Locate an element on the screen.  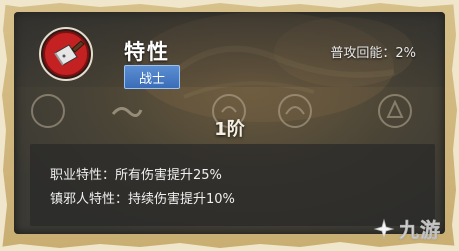
jiuyou-watermark: 九游 is located at coordinates (407, 228).